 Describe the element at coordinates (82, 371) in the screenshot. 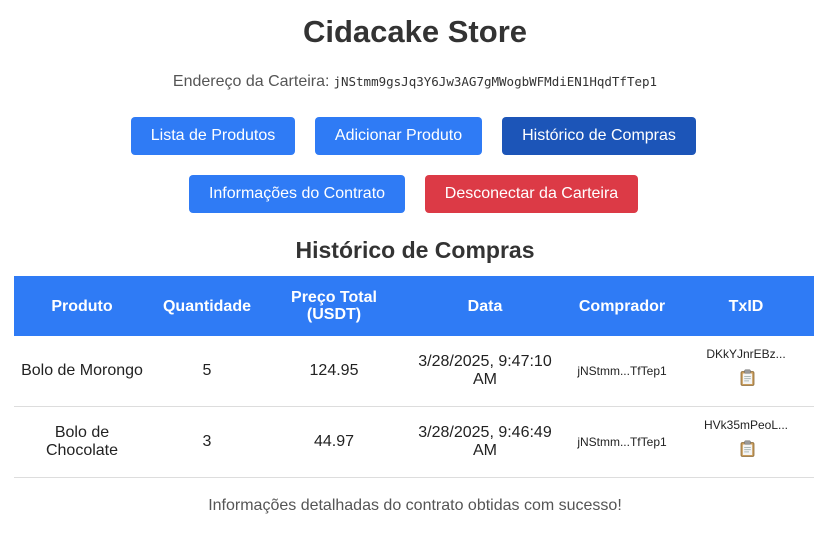

I see `cell-product: Bolo de Morongo` at that location.